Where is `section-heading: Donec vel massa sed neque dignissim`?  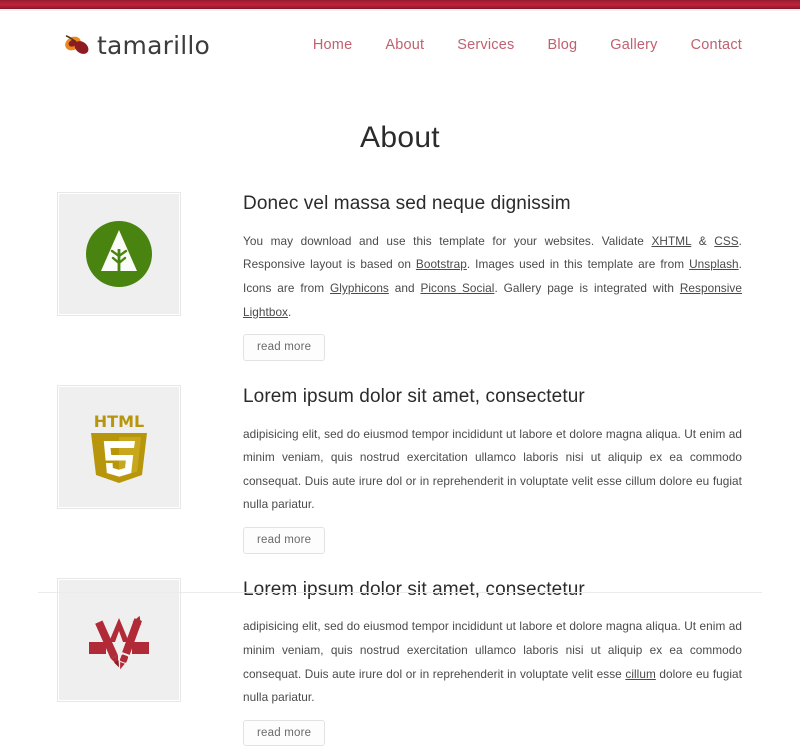 section-heading: Donec vel massa sed neque dignissim is located at coordinates (407, 203).